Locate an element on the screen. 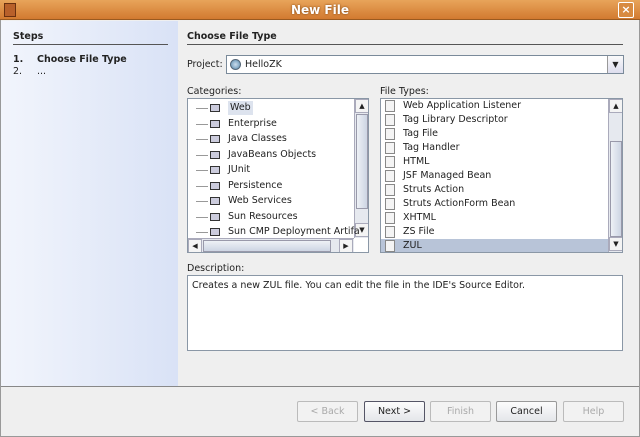 Image resolution: width=640 pixels, height=437 pixels. step-label: Choose File Type is located at coordinates (82, 59).